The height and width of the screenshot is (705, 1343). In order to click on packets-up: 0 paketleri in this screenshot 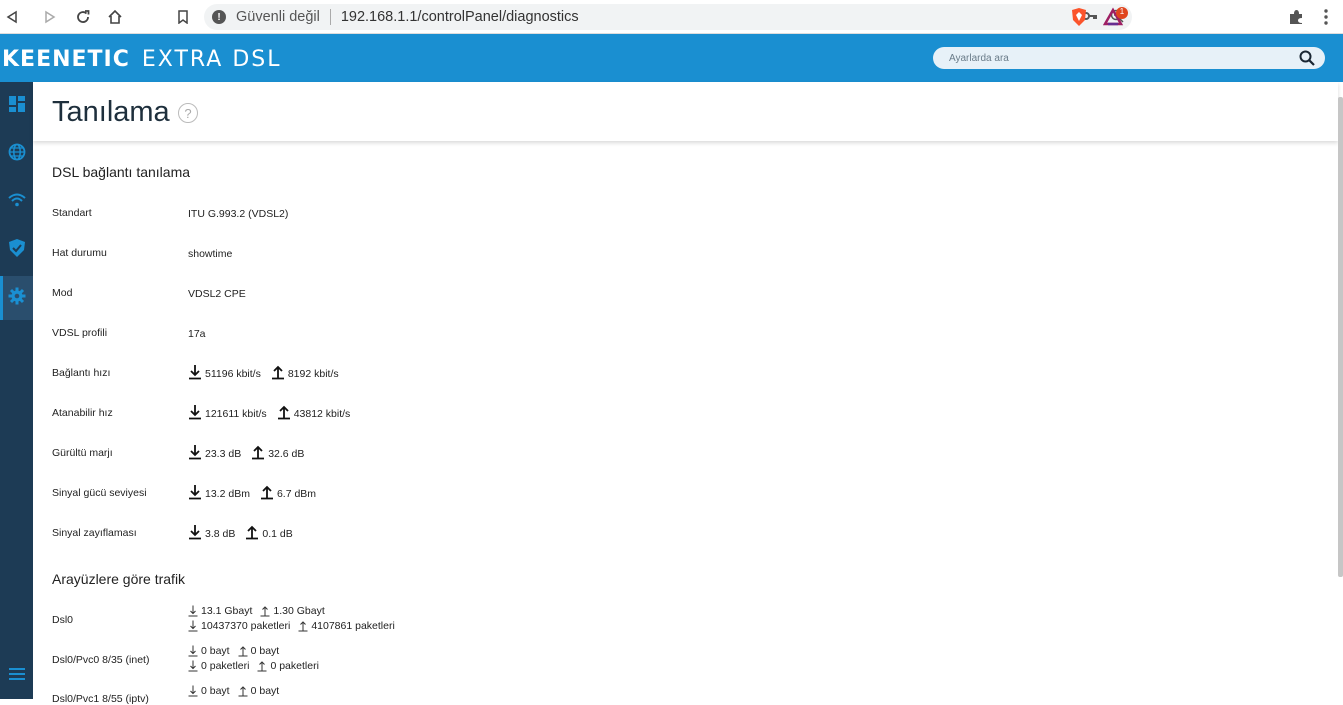, I will do `click(294, 666)`.